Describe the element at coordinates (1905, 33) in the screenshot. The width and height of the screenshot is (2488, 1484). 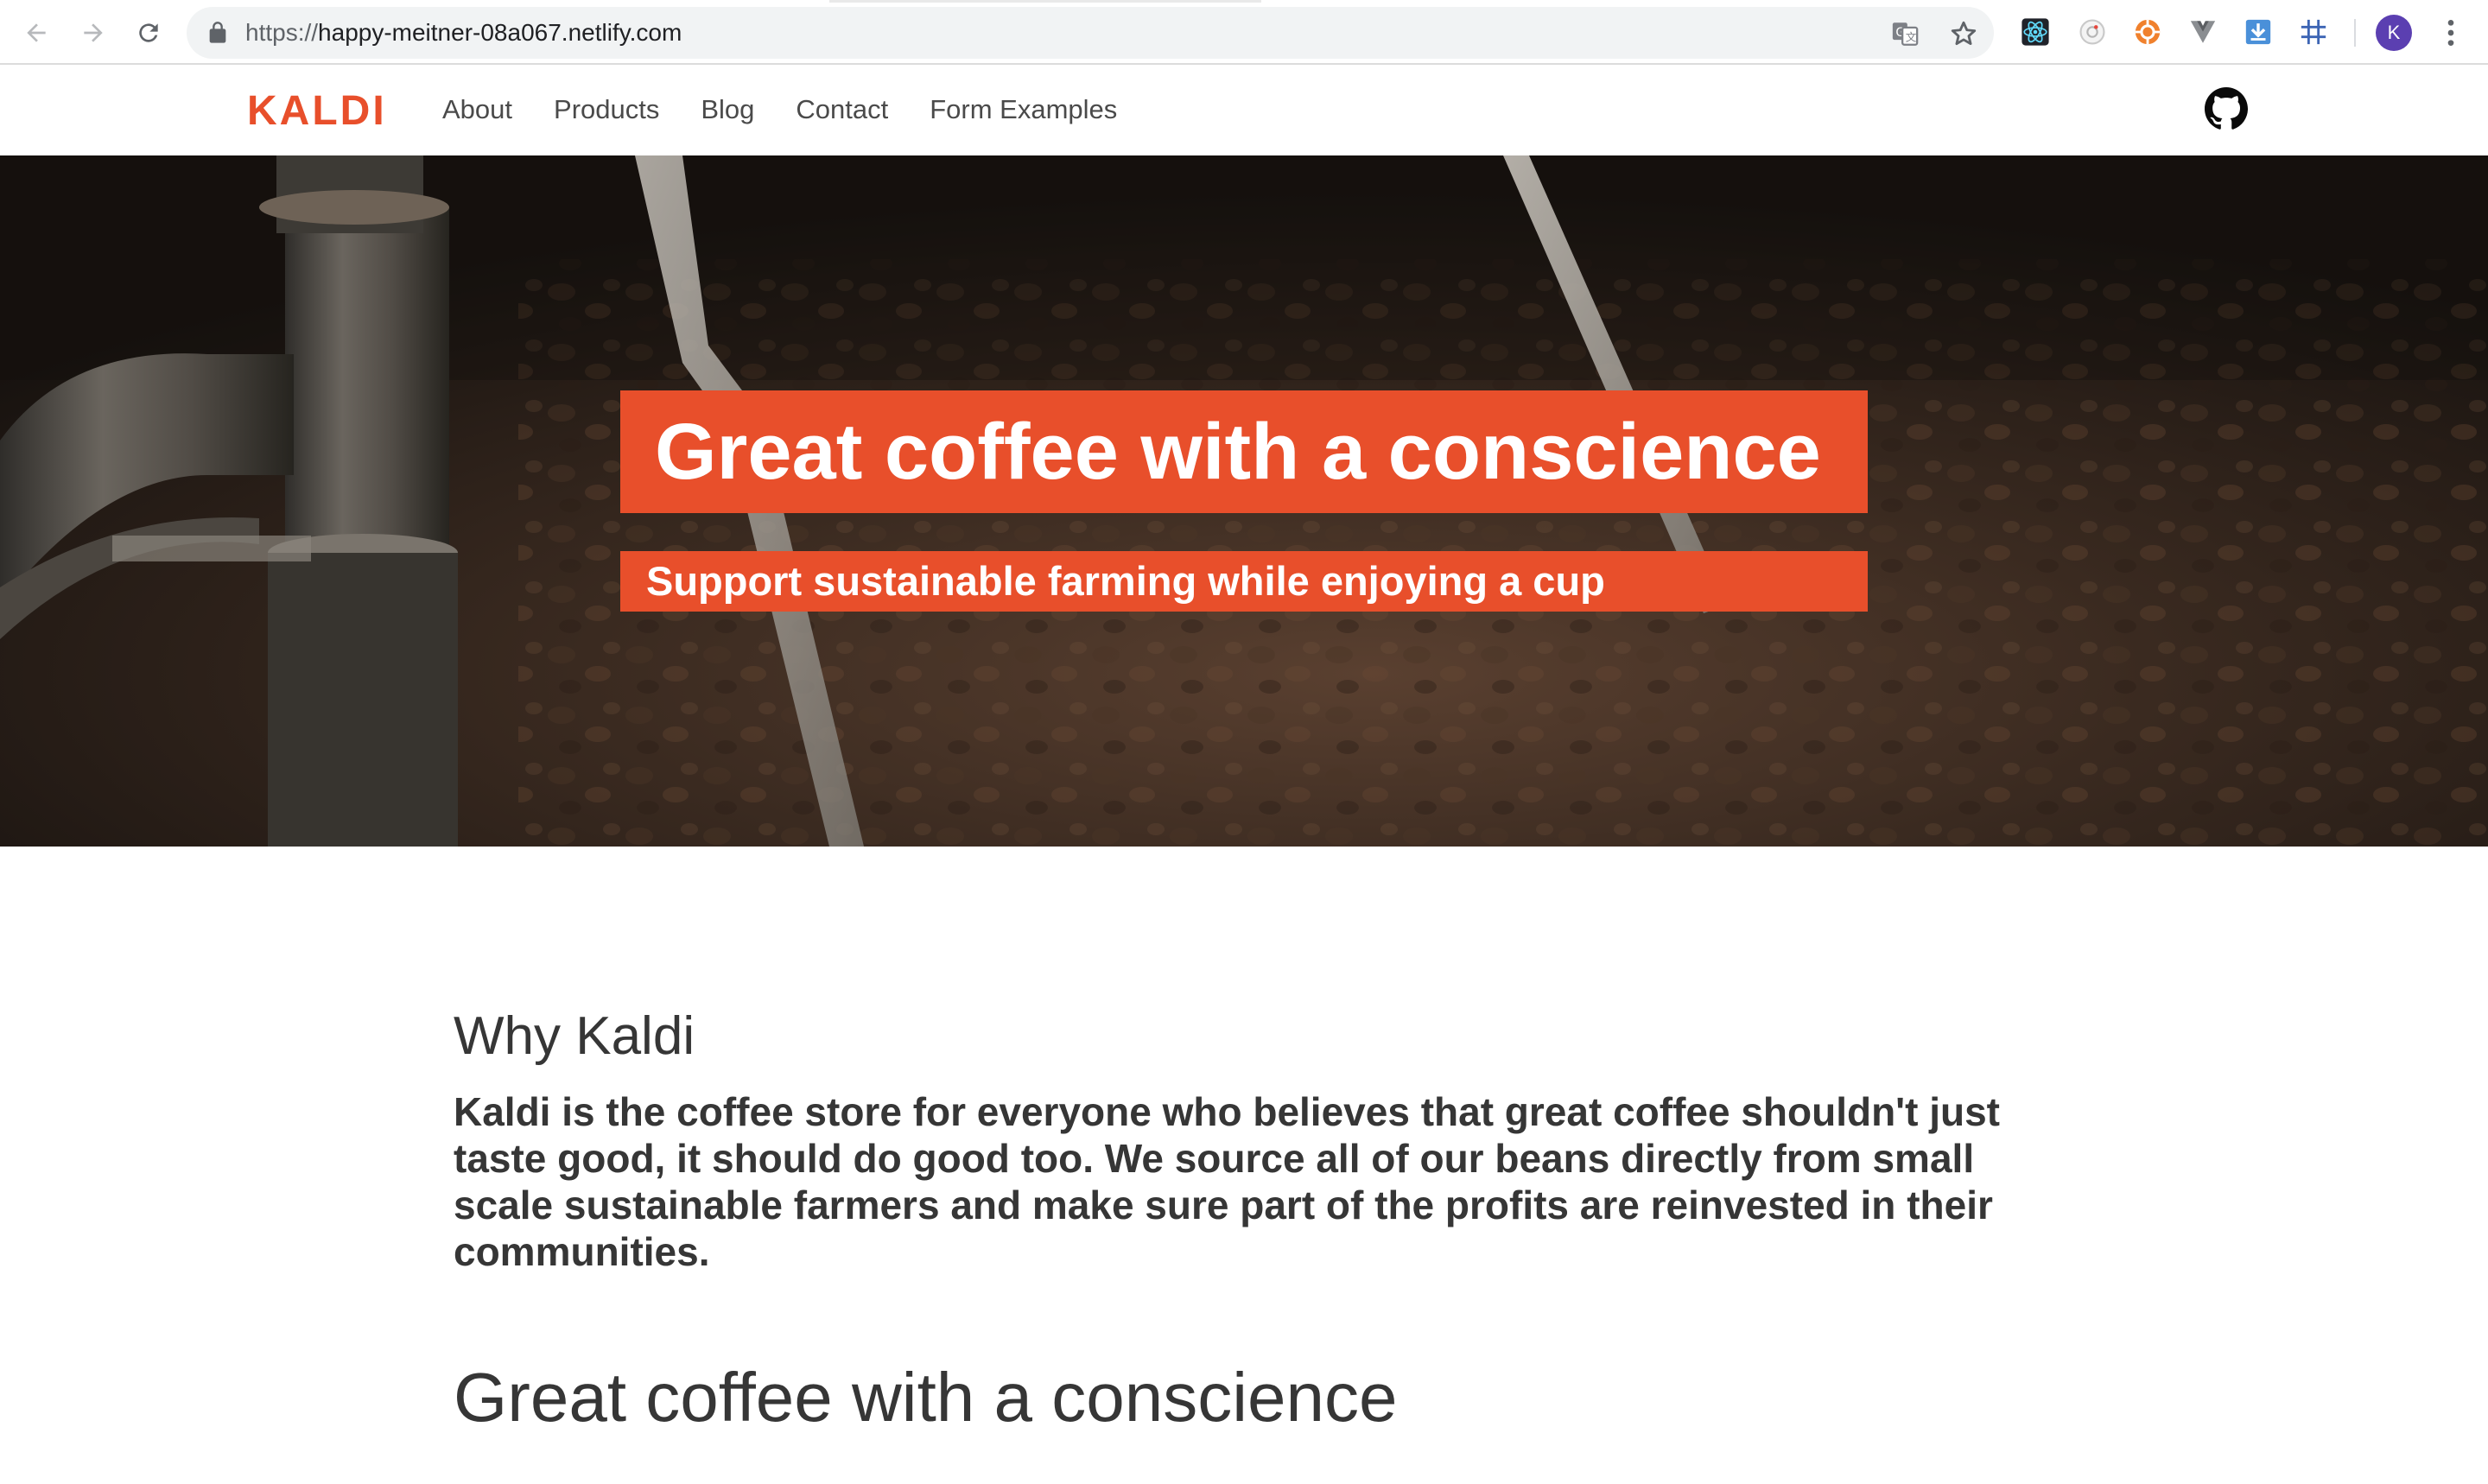
I see `translate-icon: G文` at that location.